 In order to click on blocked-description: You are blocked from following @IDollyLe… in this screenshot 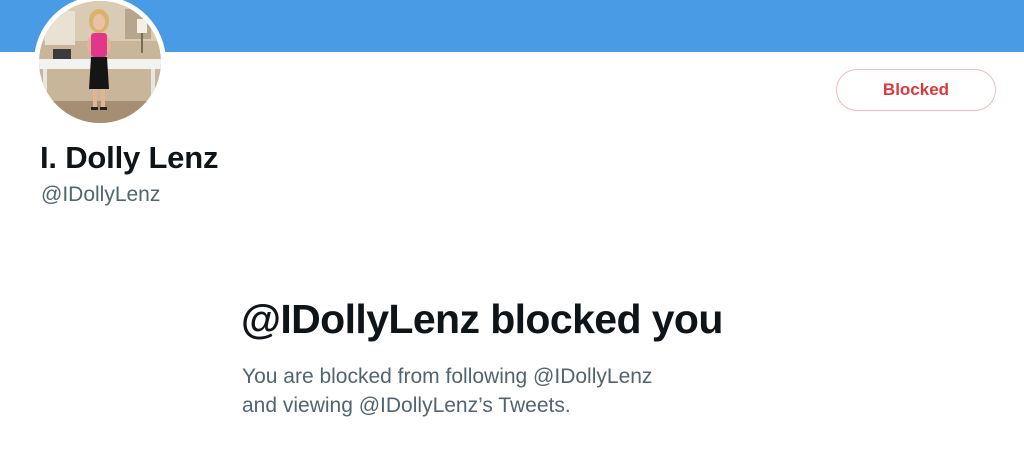, I will do `click(522, 391)`.